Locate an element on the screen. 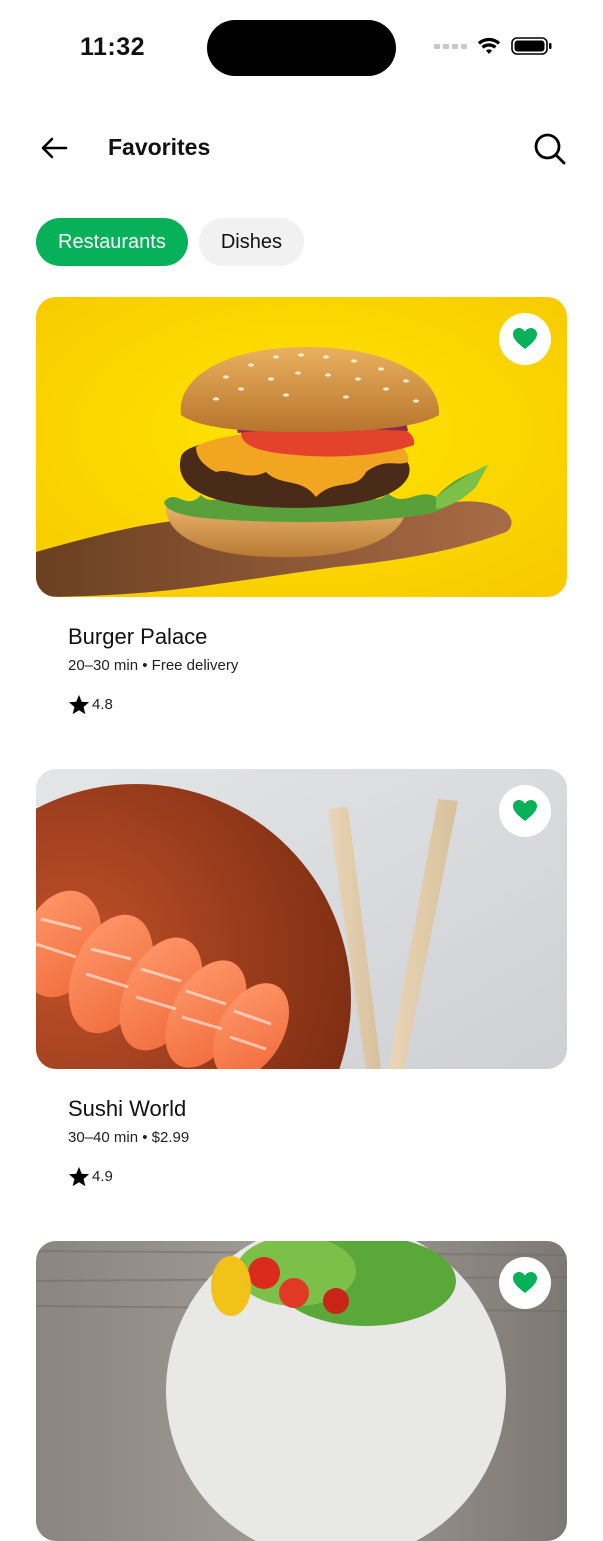 The width and height of the screenshot is (603, 1541). status-indicators is located at coordinates (493, 46).